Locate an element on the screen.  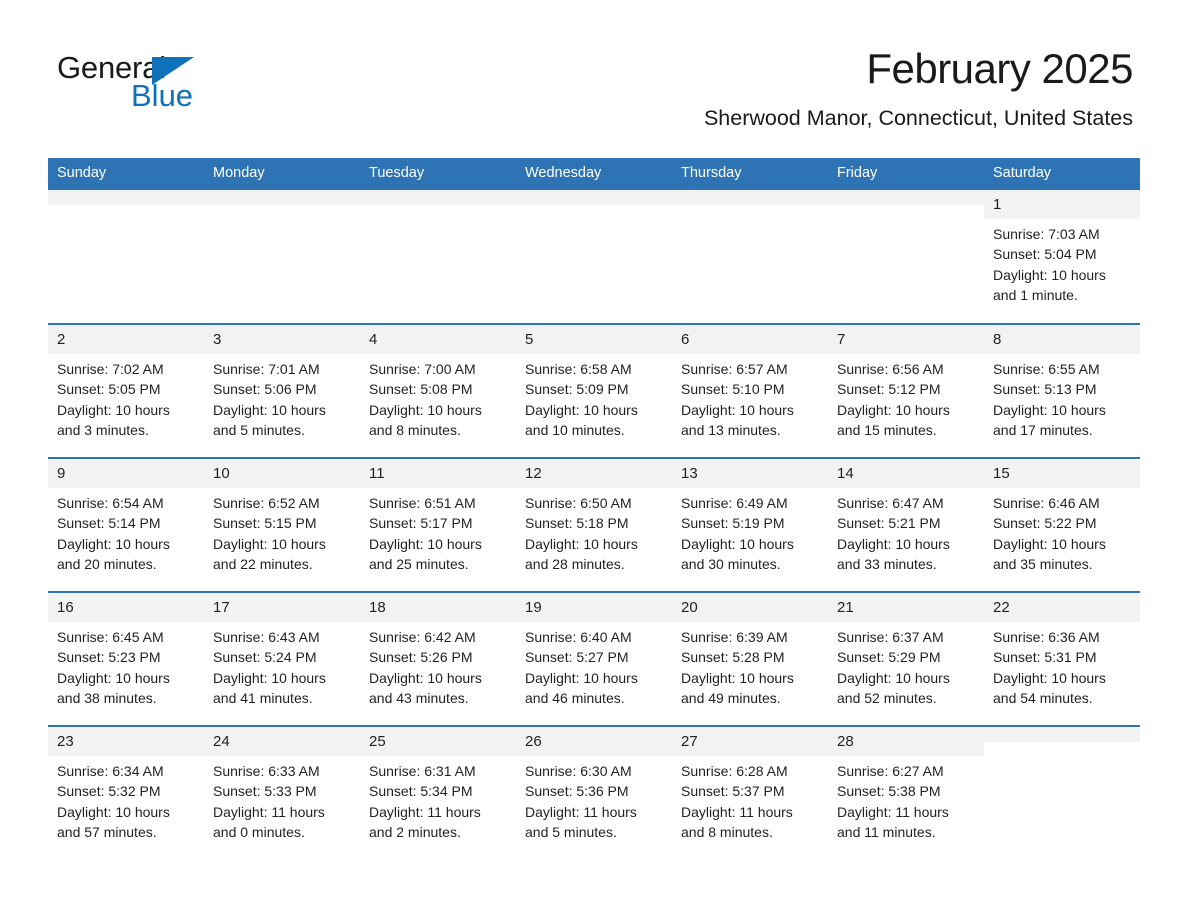
daylight-text: Daylight: 10 hours and 57 minutes. is located at coordinates (113, 821).